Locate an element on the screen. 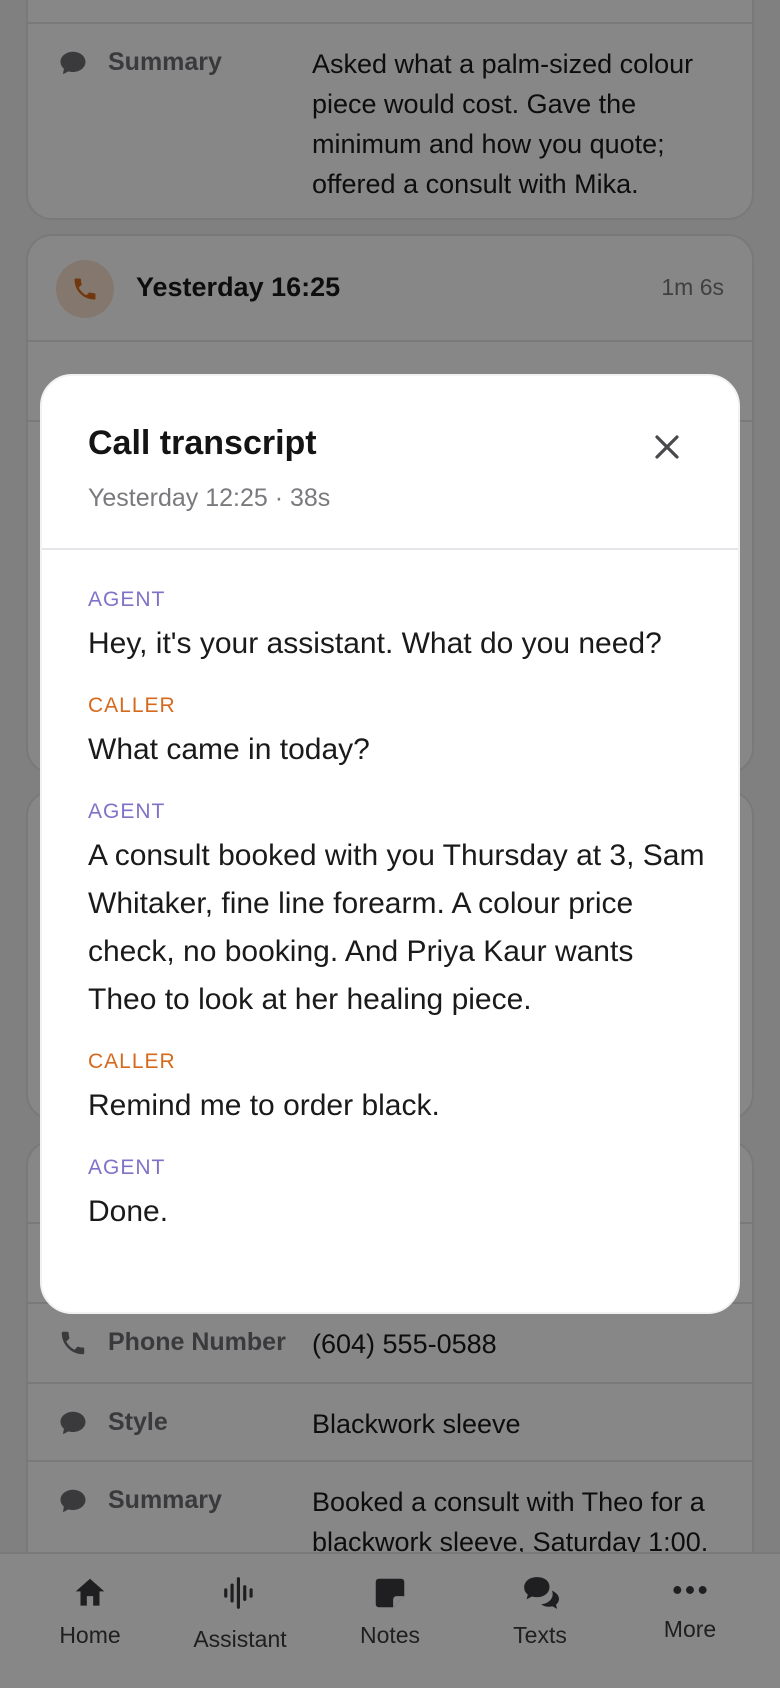 This screenshot has width=780, height=1688. modal-divider is located at coordinates (390, 549).